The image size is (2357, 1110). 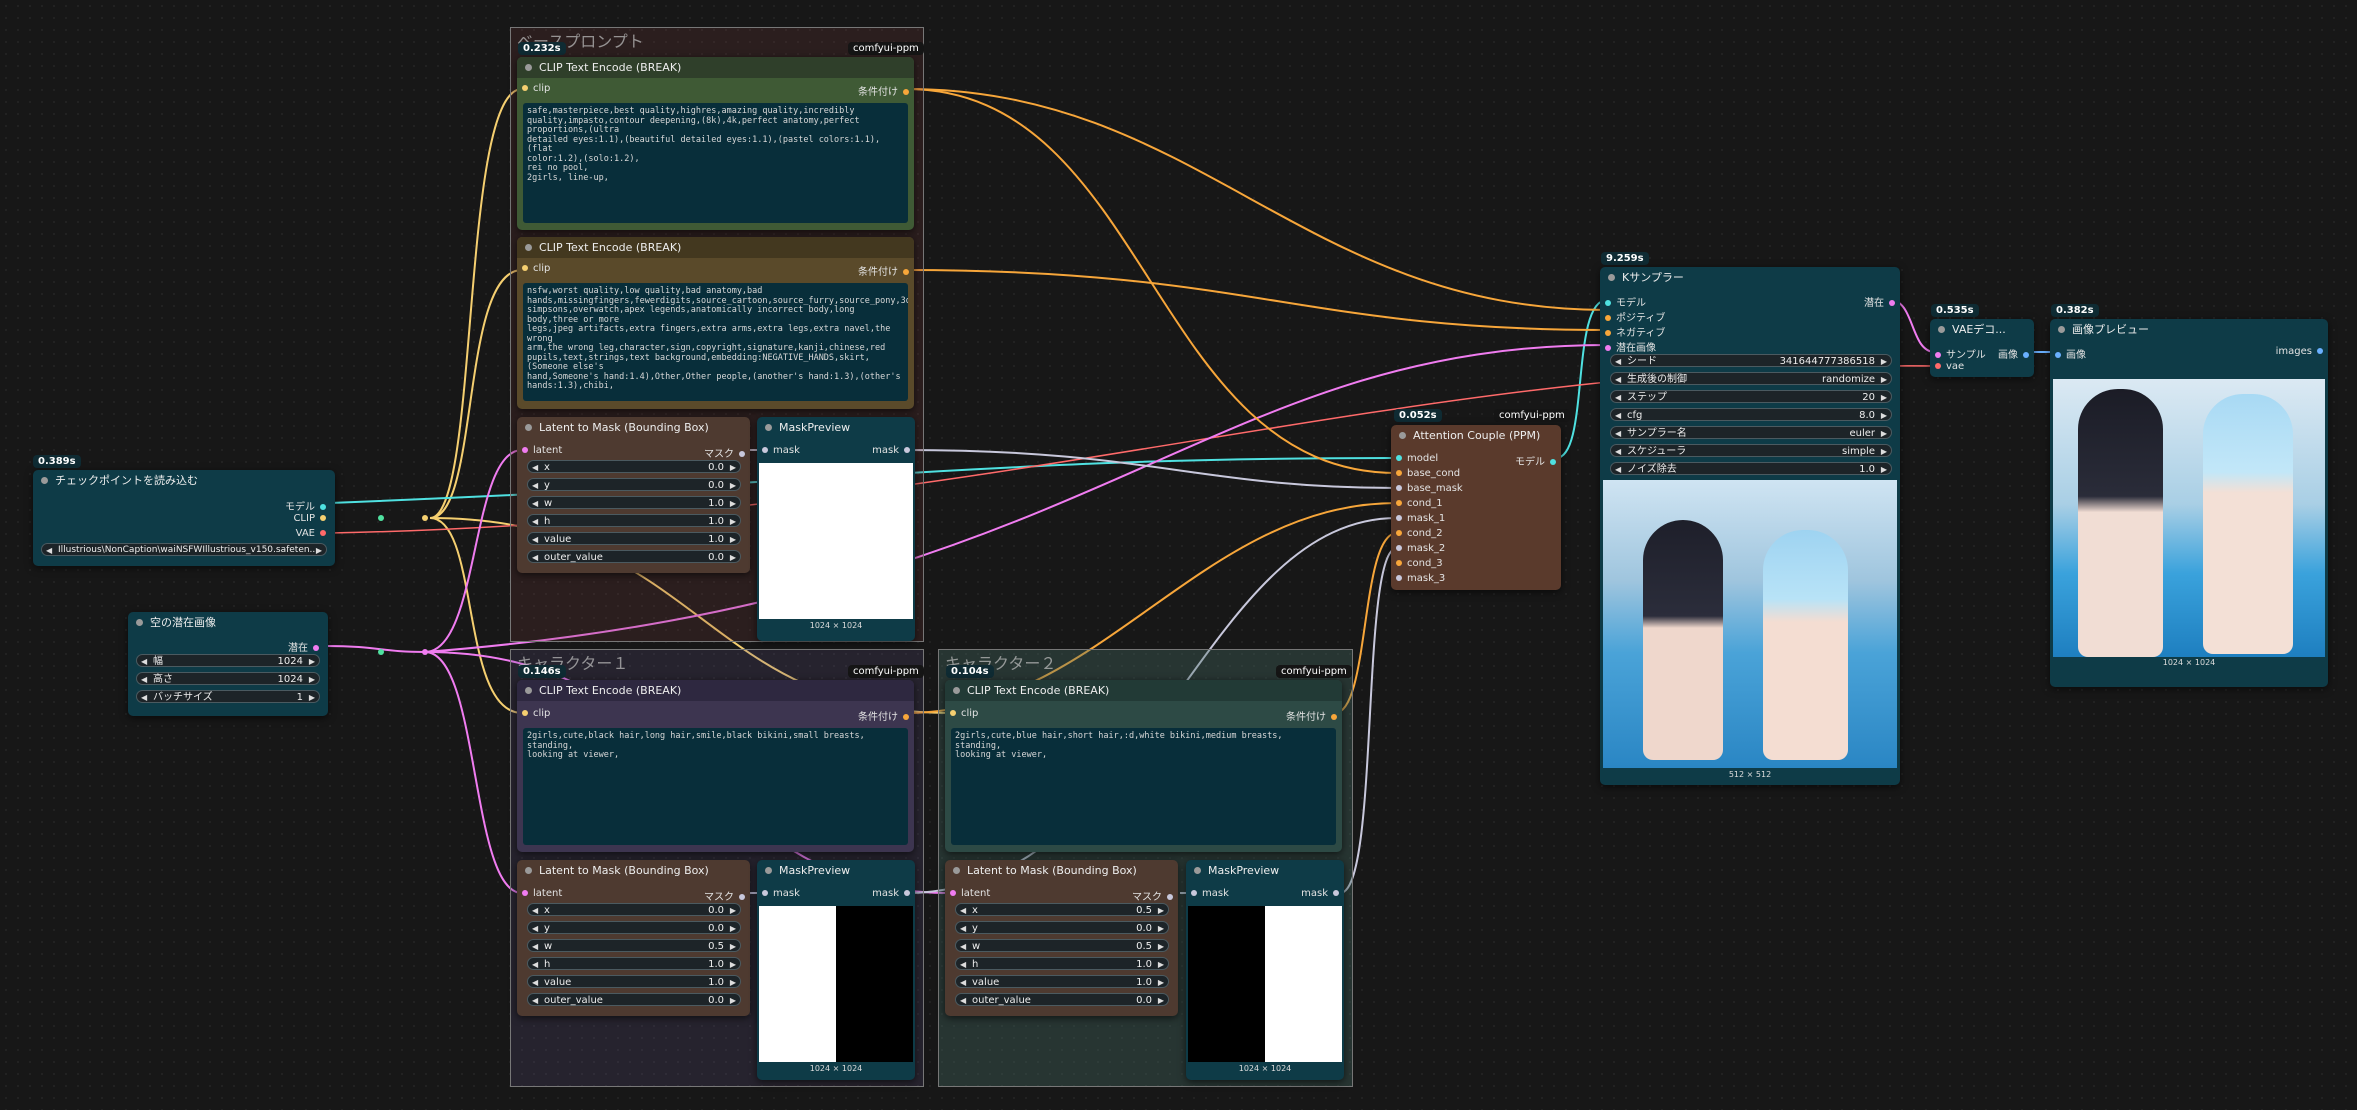 I want to click on sampler-name-widget: サンプラー名euler, so click(x=1751, y=433).